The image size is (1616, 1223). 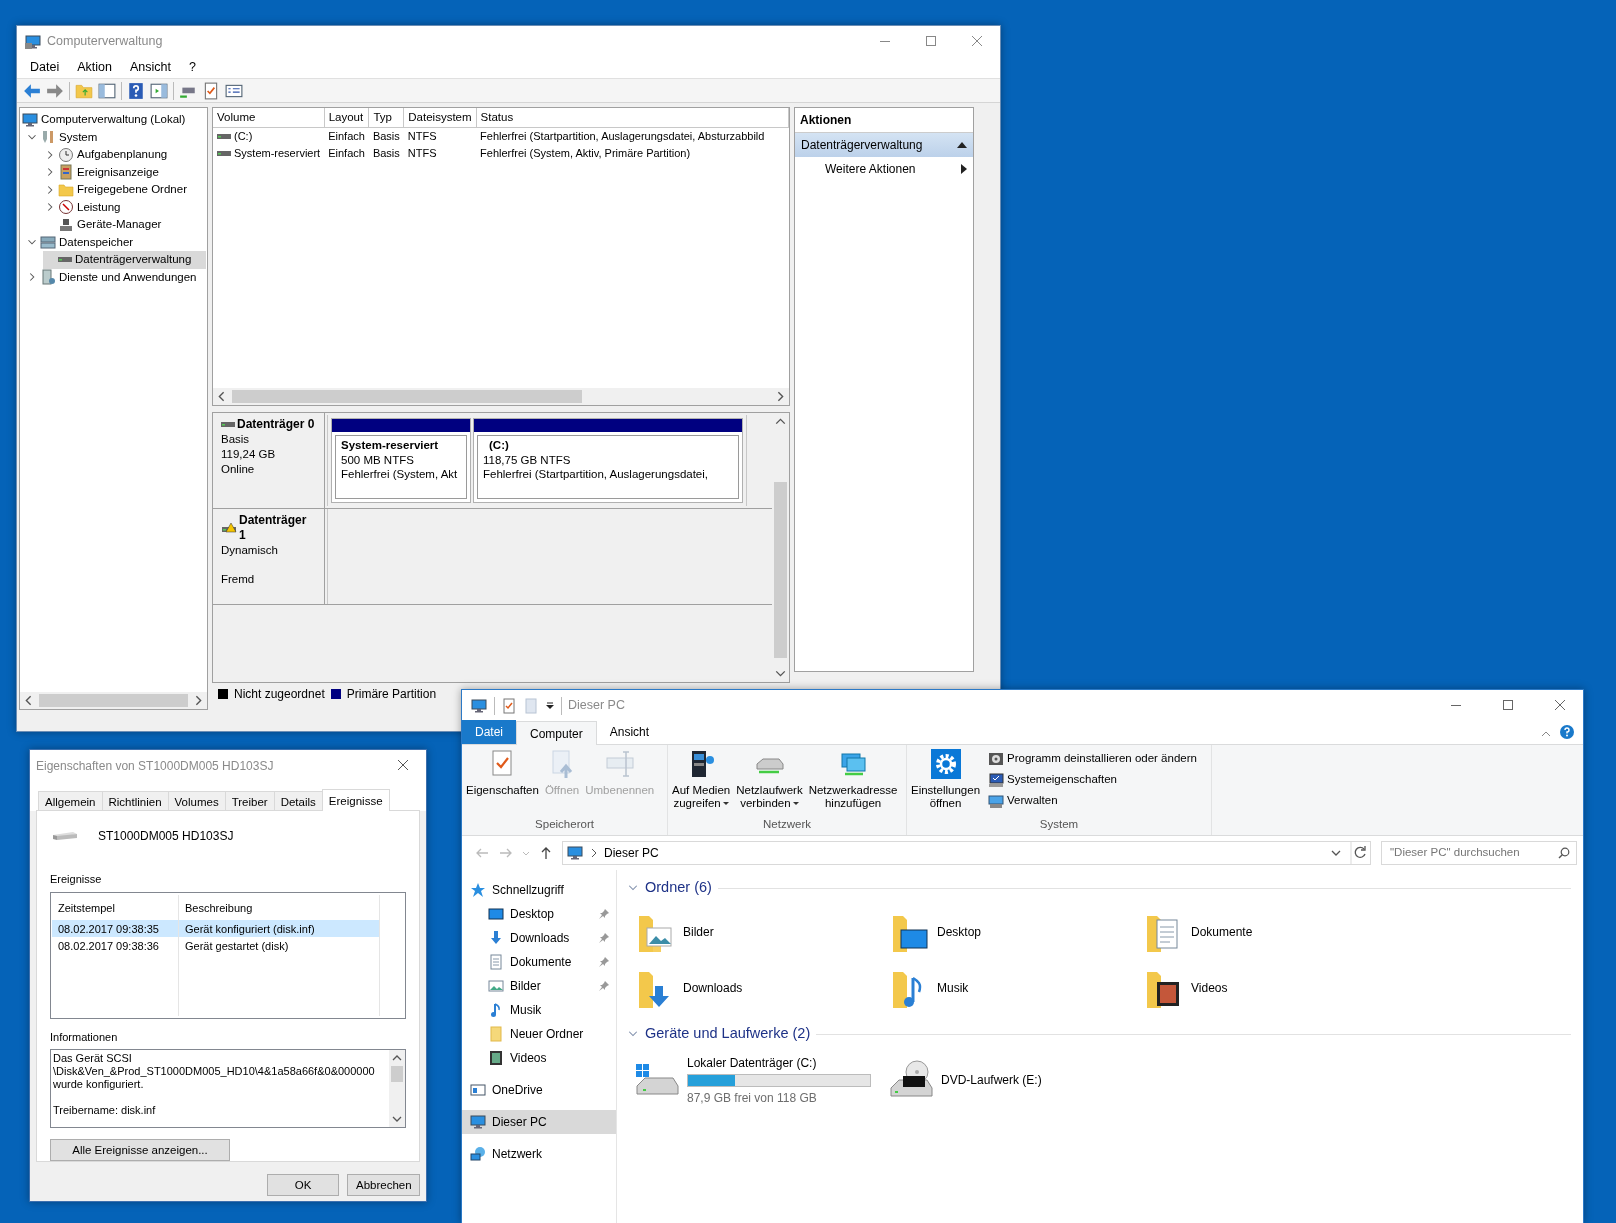 I want to click on column-header: Volume, so click(x=269, y=118).